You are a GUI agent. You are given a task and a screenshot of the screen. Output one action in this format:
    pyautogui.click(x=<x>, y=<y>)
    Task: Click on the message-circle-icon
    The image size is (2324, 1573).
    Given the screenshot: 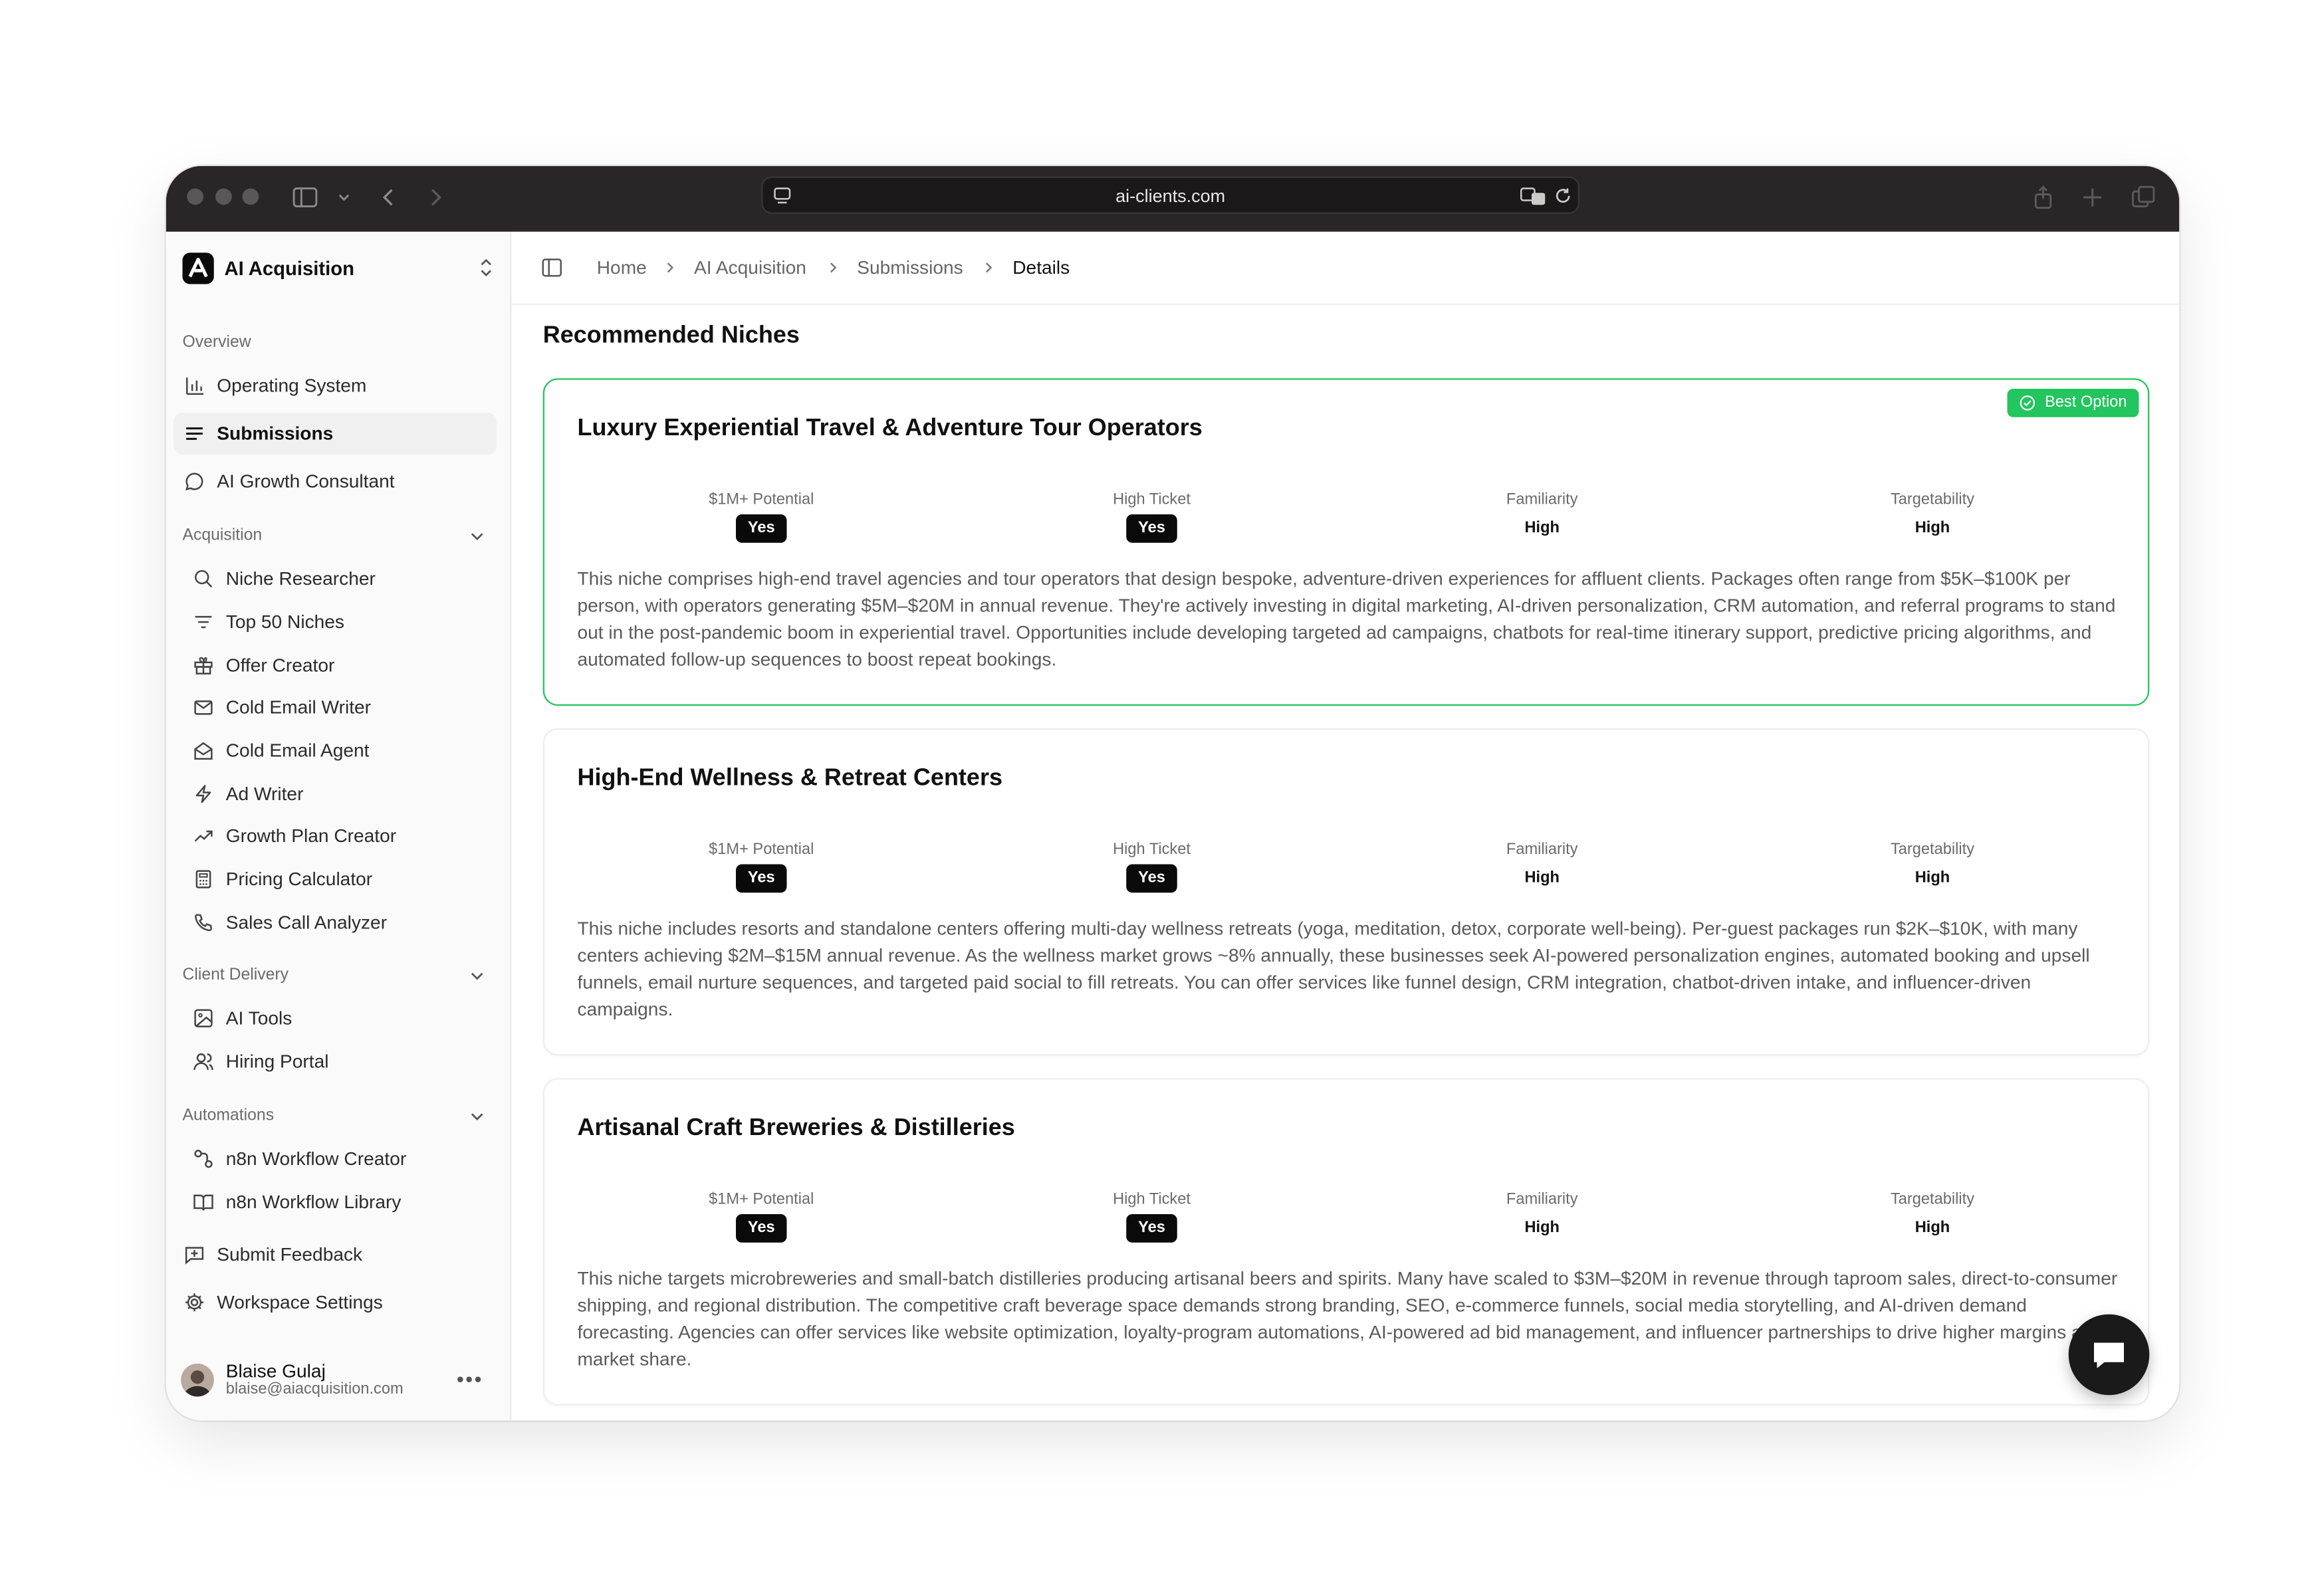 What is the action you would take?
    pyautogui.click(x=194, y=481)
    